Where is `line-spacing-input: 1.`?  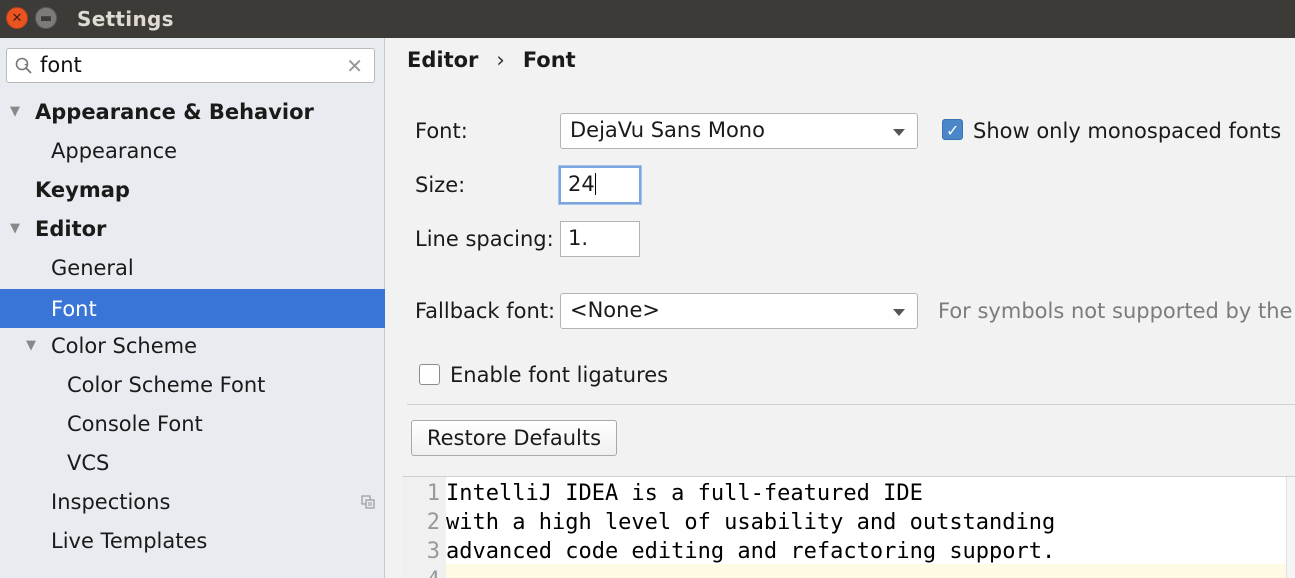
line-spacing-input: 1. is located at coordinates (600, 239).